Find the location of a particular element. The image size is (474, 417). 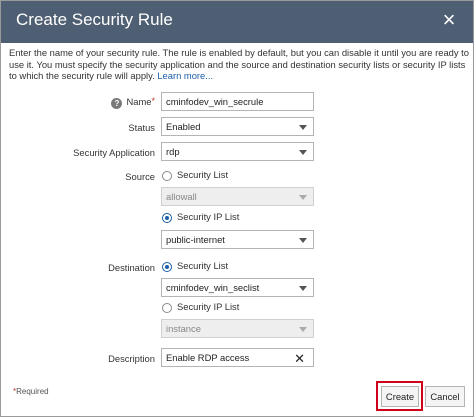

status-select-value: Enabled is located at coordinates (183, 126).